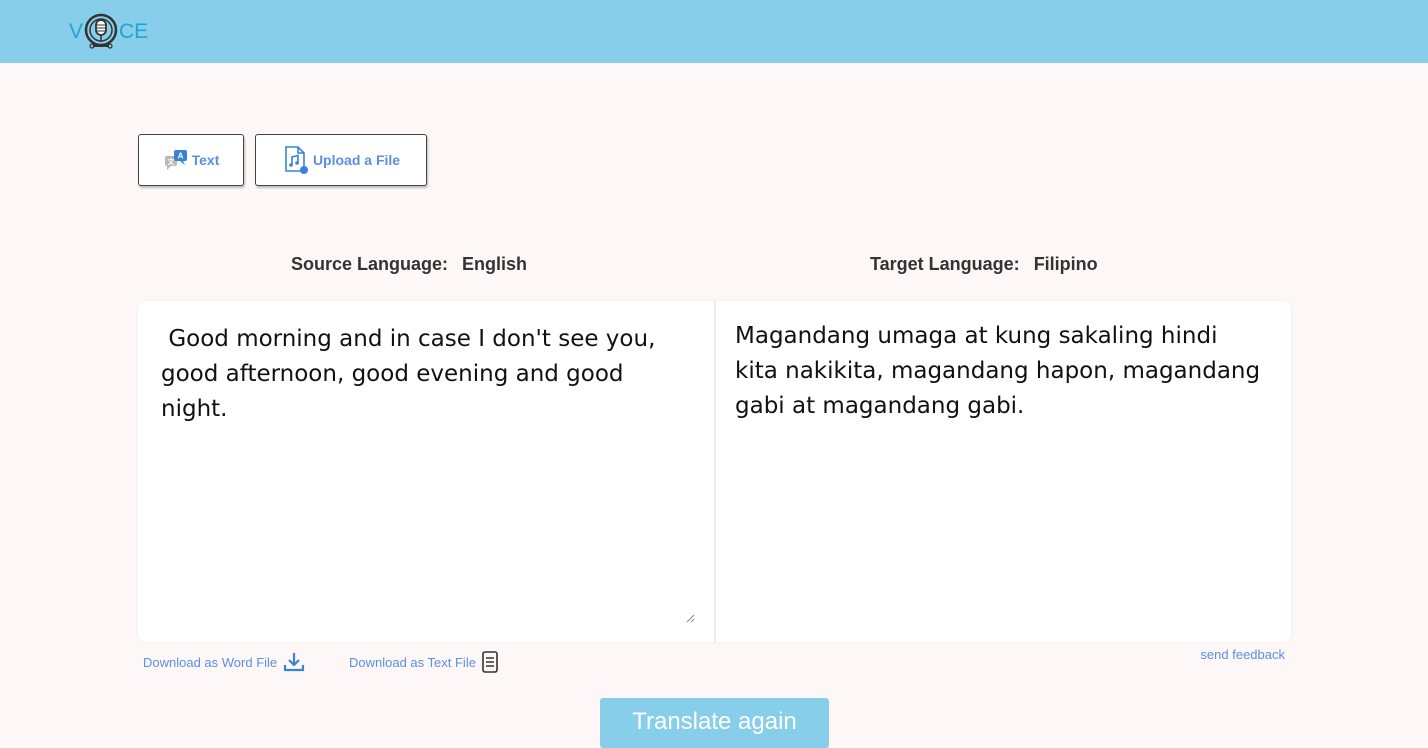  I want to click on download-text-file-link: Download as Text File, so click(424, 662).